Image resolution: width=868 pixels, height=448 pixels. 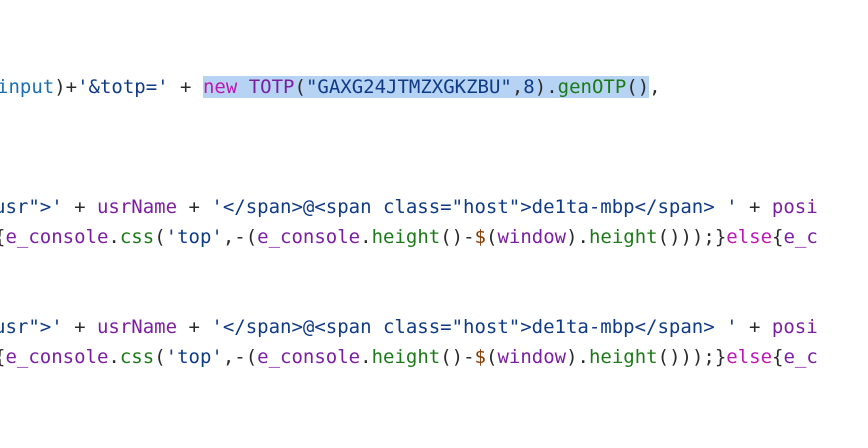 What do you see at coordinates (220, 87) in the screenshot?
I see `selected-code-token: new` at bounding box center [220, 87].